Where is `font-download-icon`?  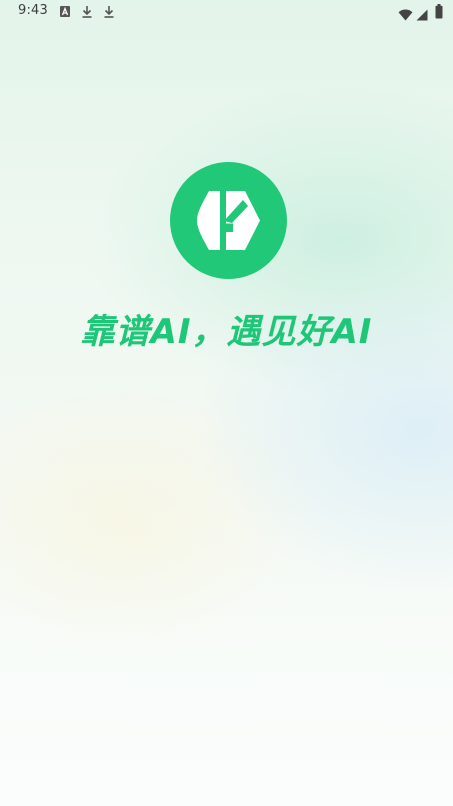
font-download-icon is located at coordinates (65, 13).